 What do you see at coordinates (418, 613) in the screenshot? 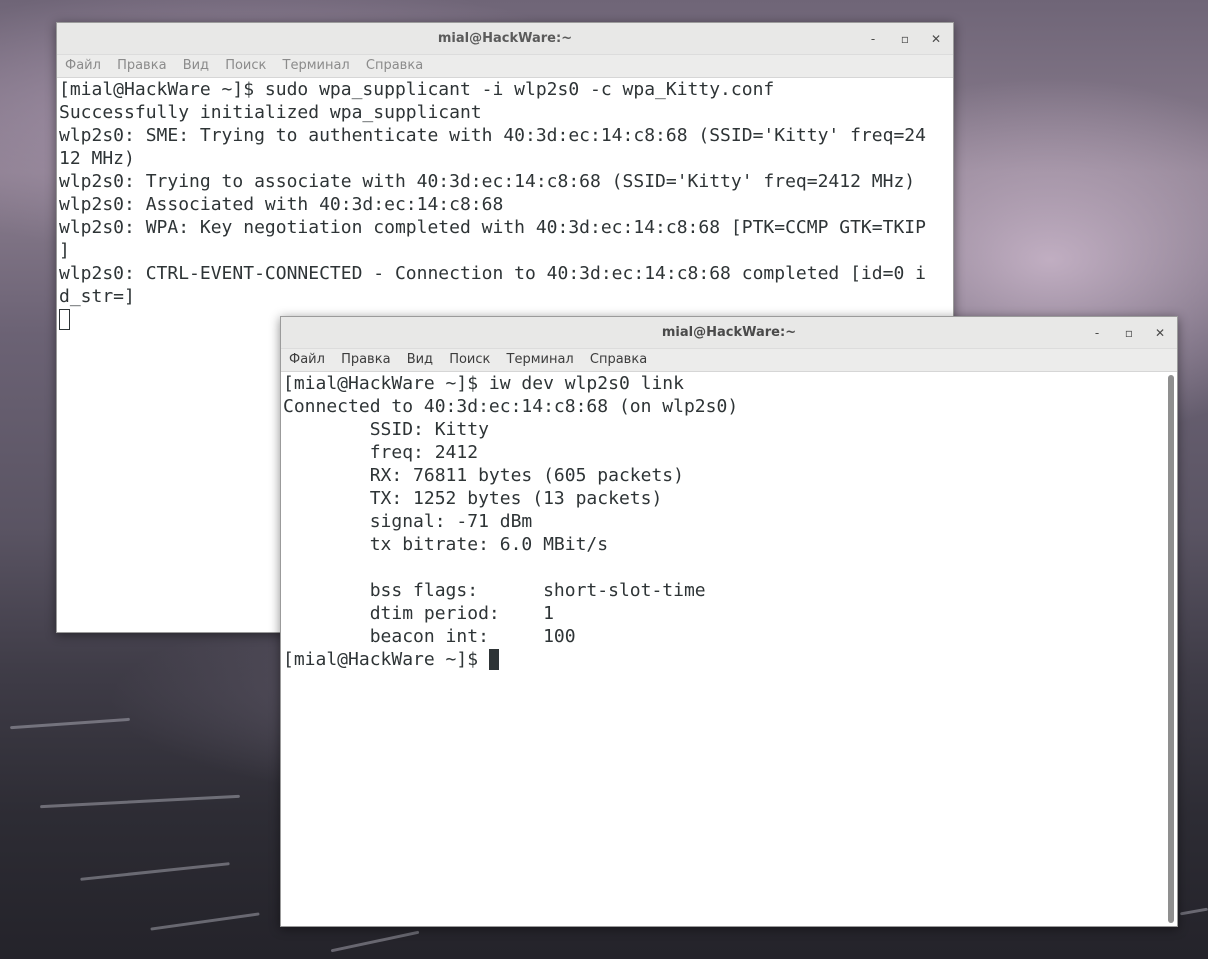
I see `terminal-line: dtim period: 1` at bounding box center [418, 613].